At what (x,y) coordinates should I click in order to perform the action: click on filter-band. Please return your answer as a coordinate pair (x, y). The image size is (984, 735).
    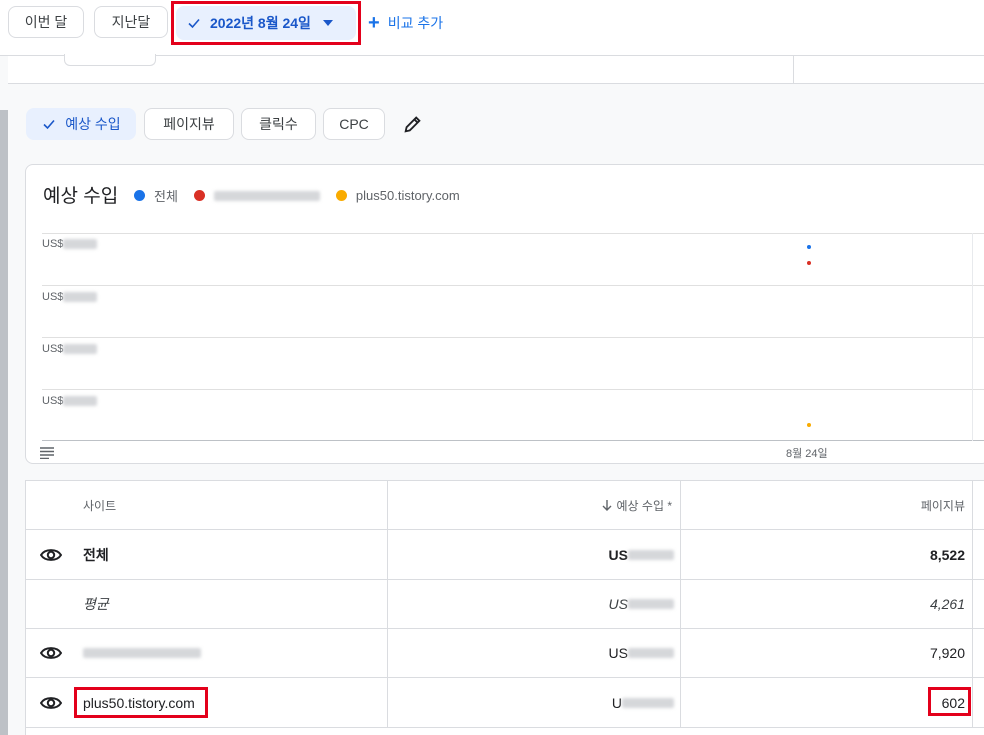
    Looking at the image, I should click on (496, 69).